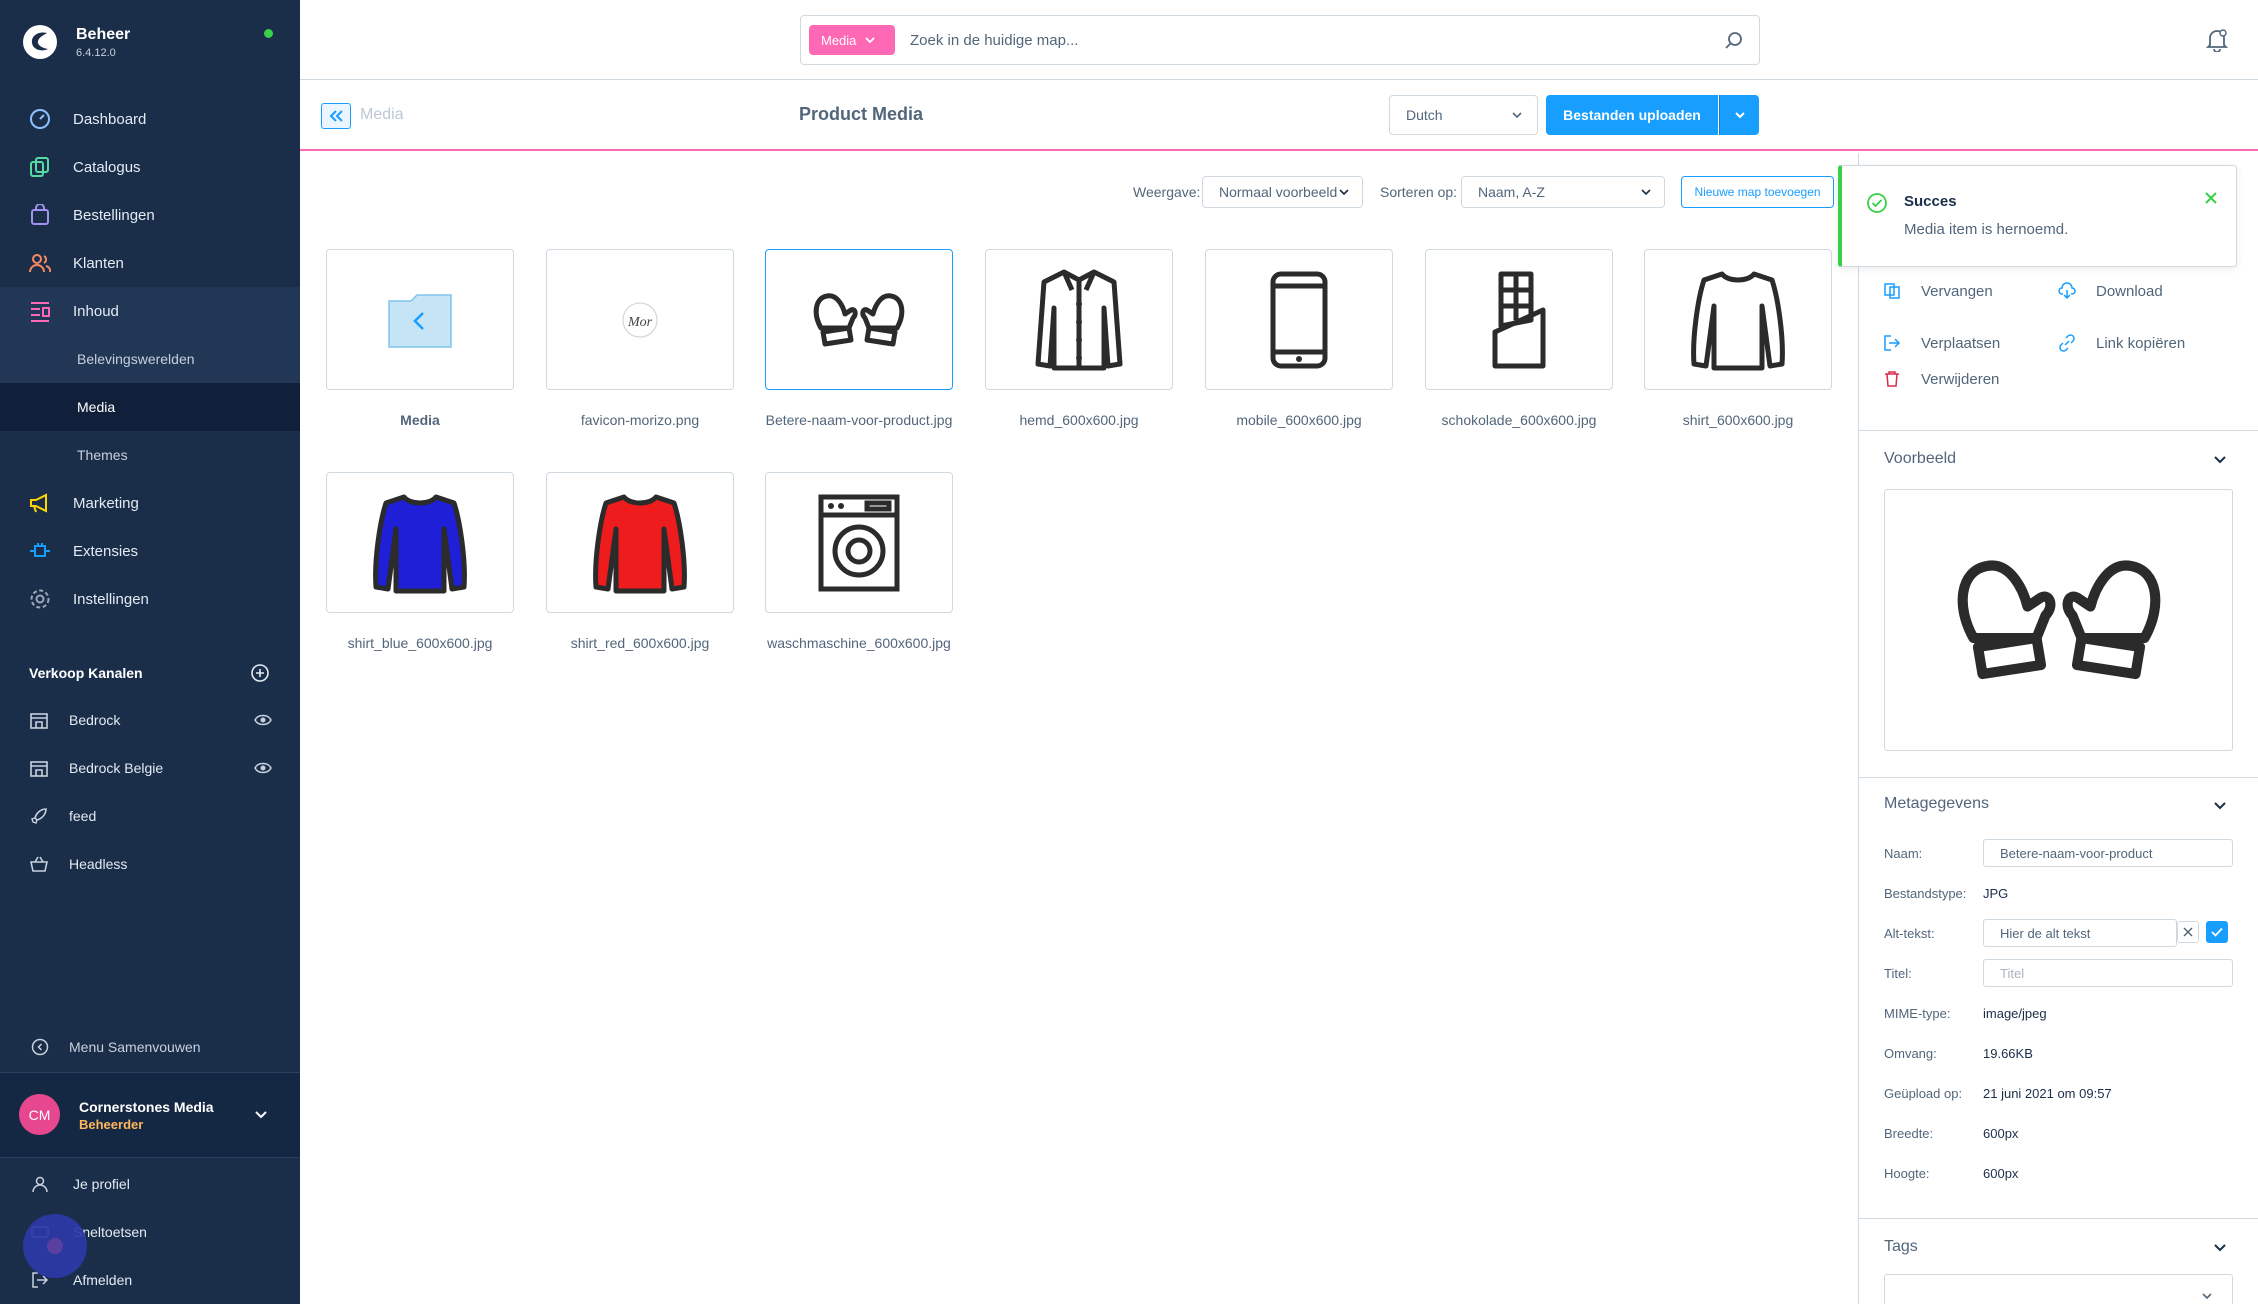 This screenshot has height=1304, width=2258. Describe the element at coordinates (98, 263) in the screenshot. I see `nav-item-label: Klanten` at that location.